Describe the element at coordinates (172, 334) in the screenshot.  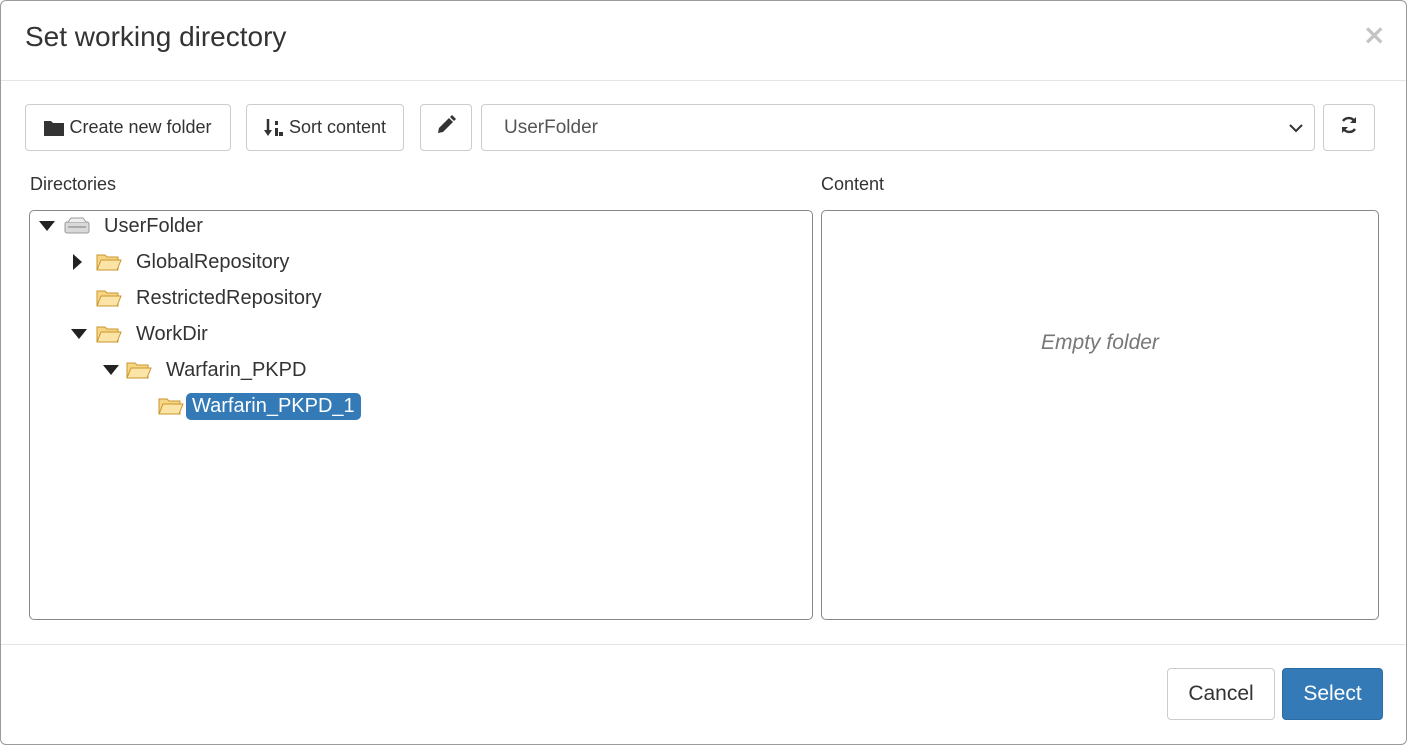
I see `tree-node-label: WorkDir` at that location.